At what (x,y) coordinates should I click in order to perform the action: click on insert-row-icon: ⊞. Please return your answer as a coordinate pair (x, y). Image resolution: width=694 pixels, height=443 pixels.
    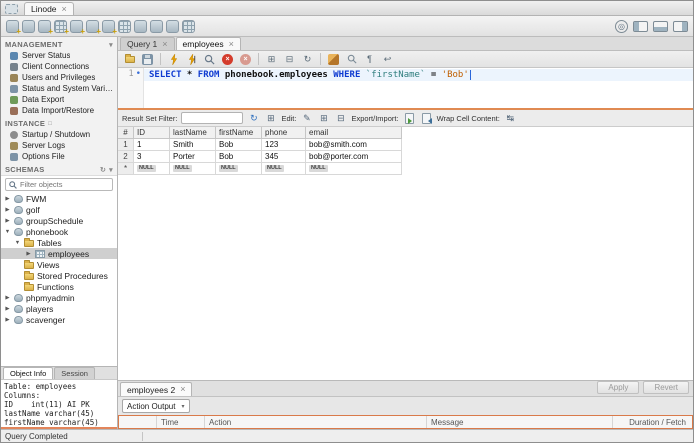
    Looking at the image, I should click on (323, 118).